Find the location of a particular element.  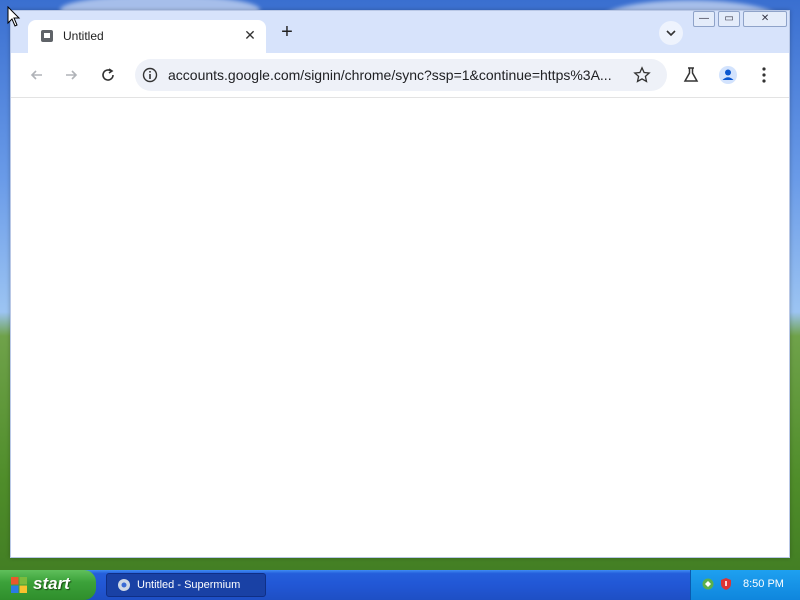

chevron-down-icon is located at coordinates (671, 33).